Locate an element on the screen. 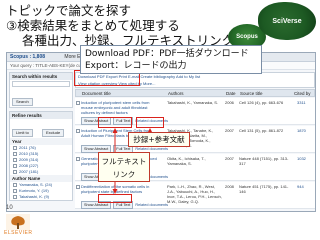  search-within-heading: Search within results is located at coordinates (41, 76).